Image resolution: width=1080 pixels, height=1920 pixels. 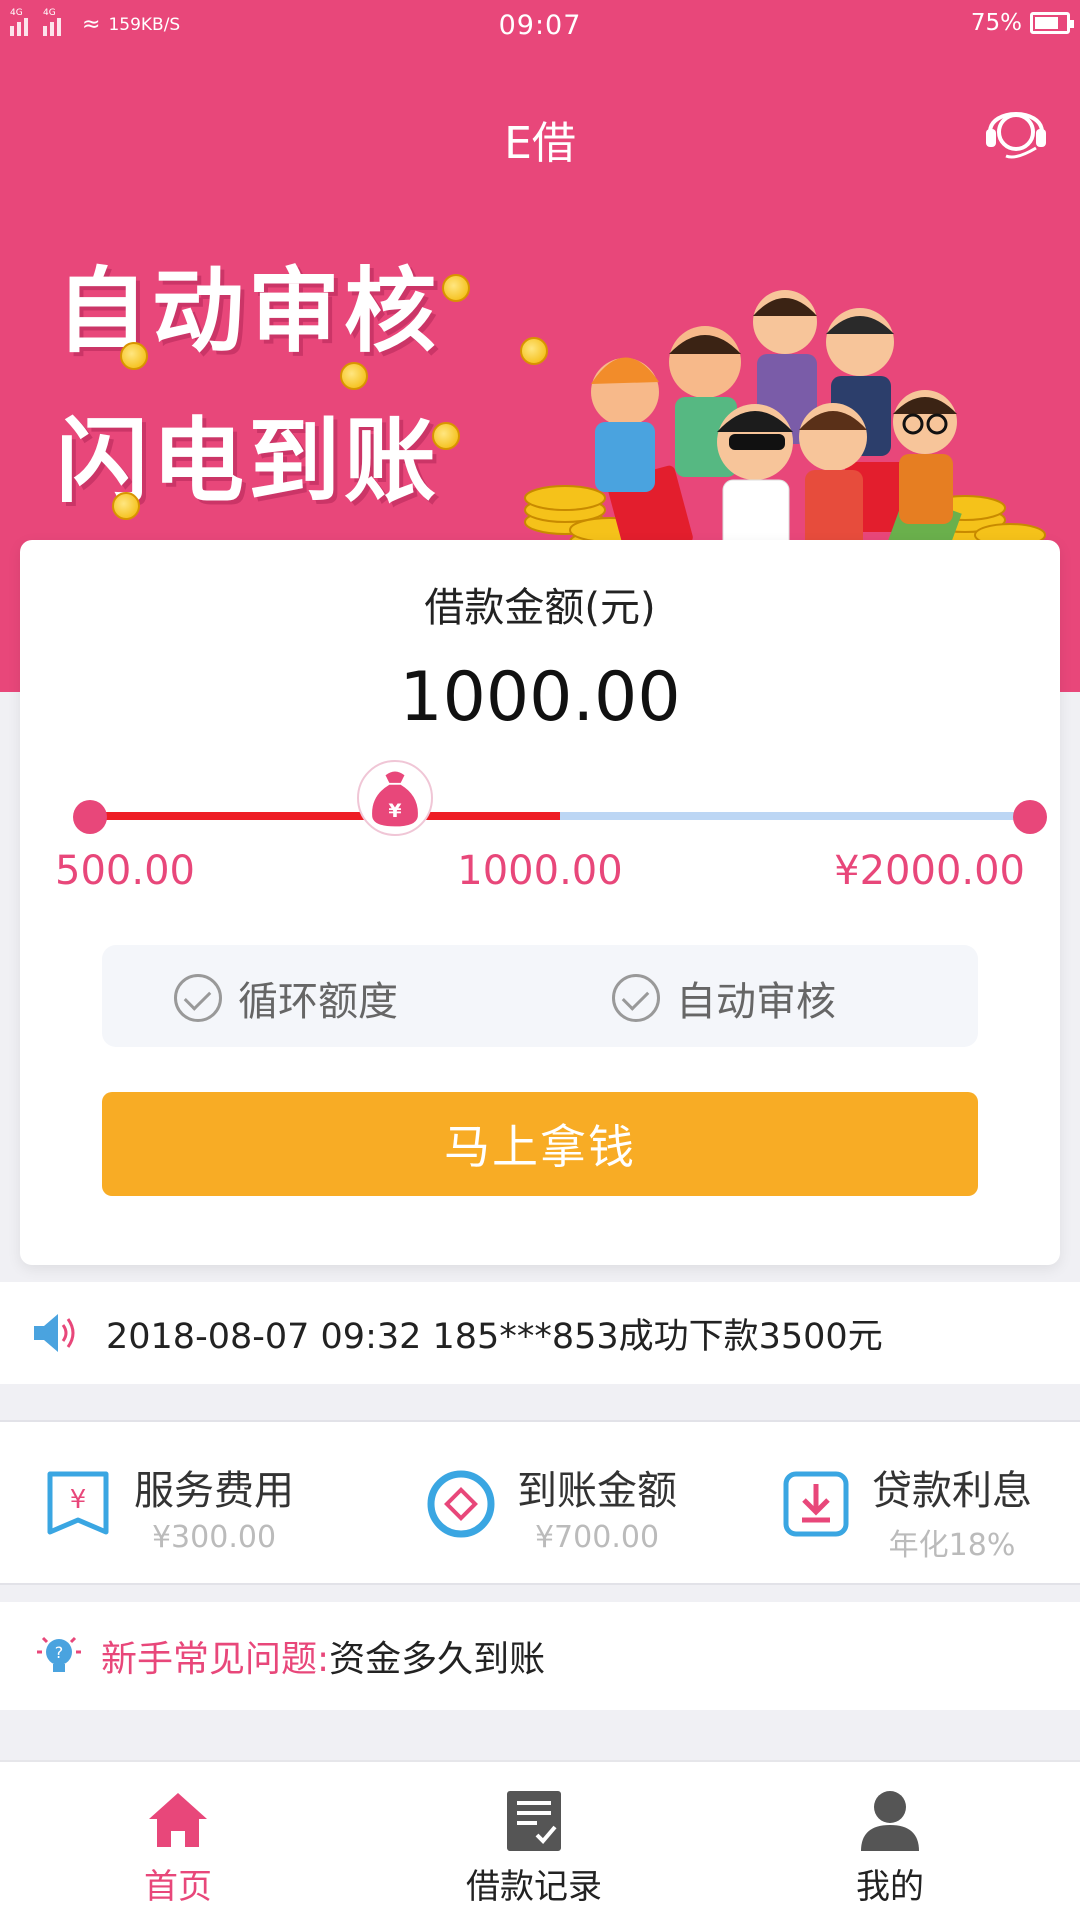 I want to click on slider-tick-labels: 500.00 1000.00 ¥2000.00, so click(x=540, y=873).